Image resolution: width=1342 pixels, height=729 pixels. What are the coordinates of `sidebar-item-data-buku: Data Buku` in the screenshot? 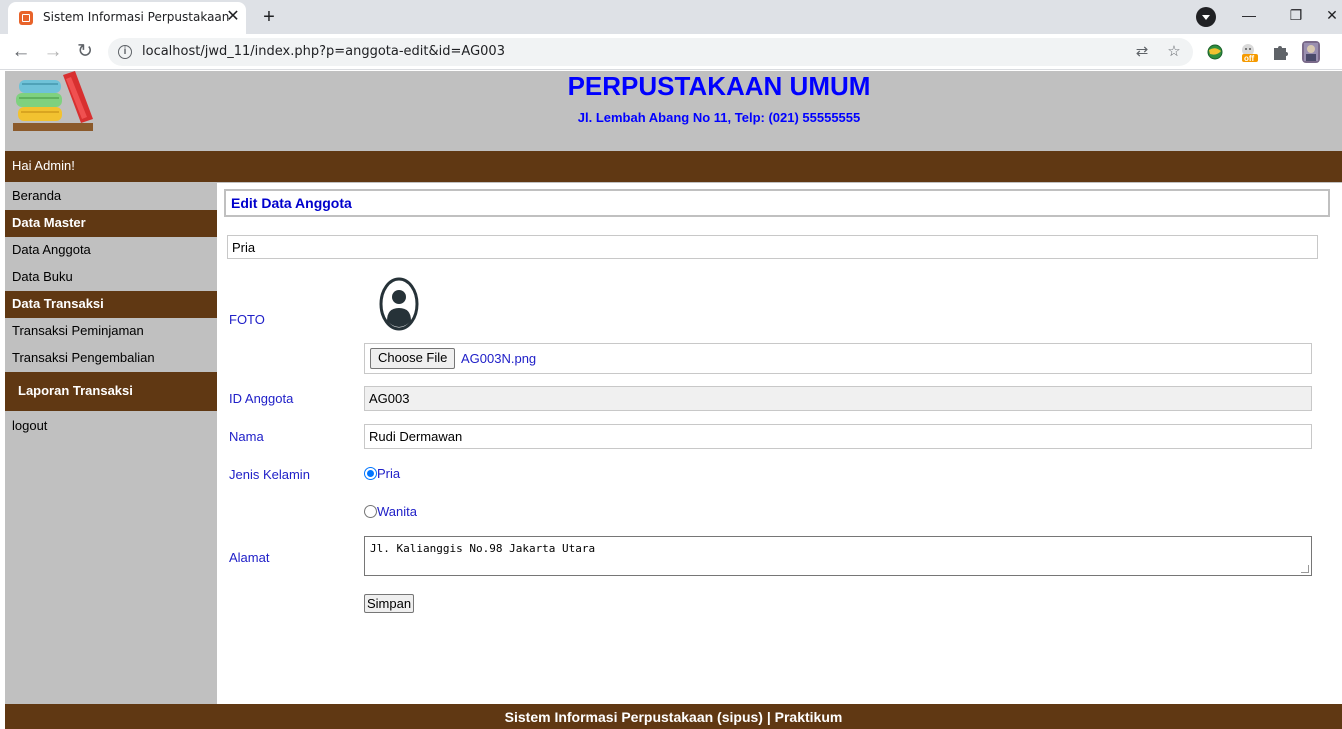 It's located at (111, 277).